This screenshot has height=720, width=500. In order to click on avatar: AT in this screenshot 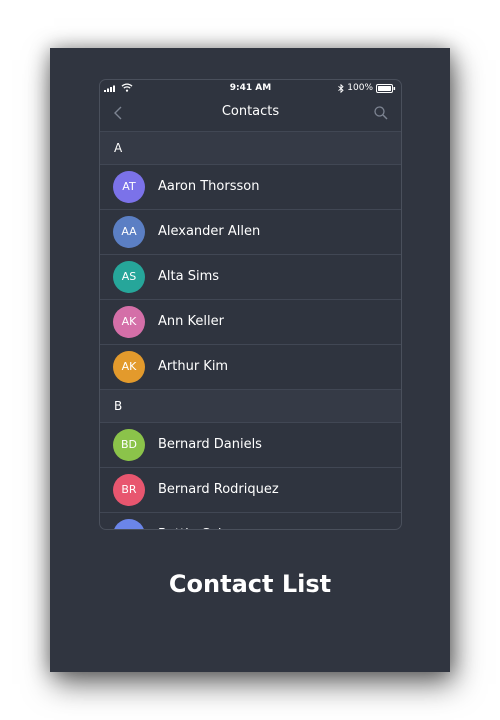, I will do `click(129, 187)`.